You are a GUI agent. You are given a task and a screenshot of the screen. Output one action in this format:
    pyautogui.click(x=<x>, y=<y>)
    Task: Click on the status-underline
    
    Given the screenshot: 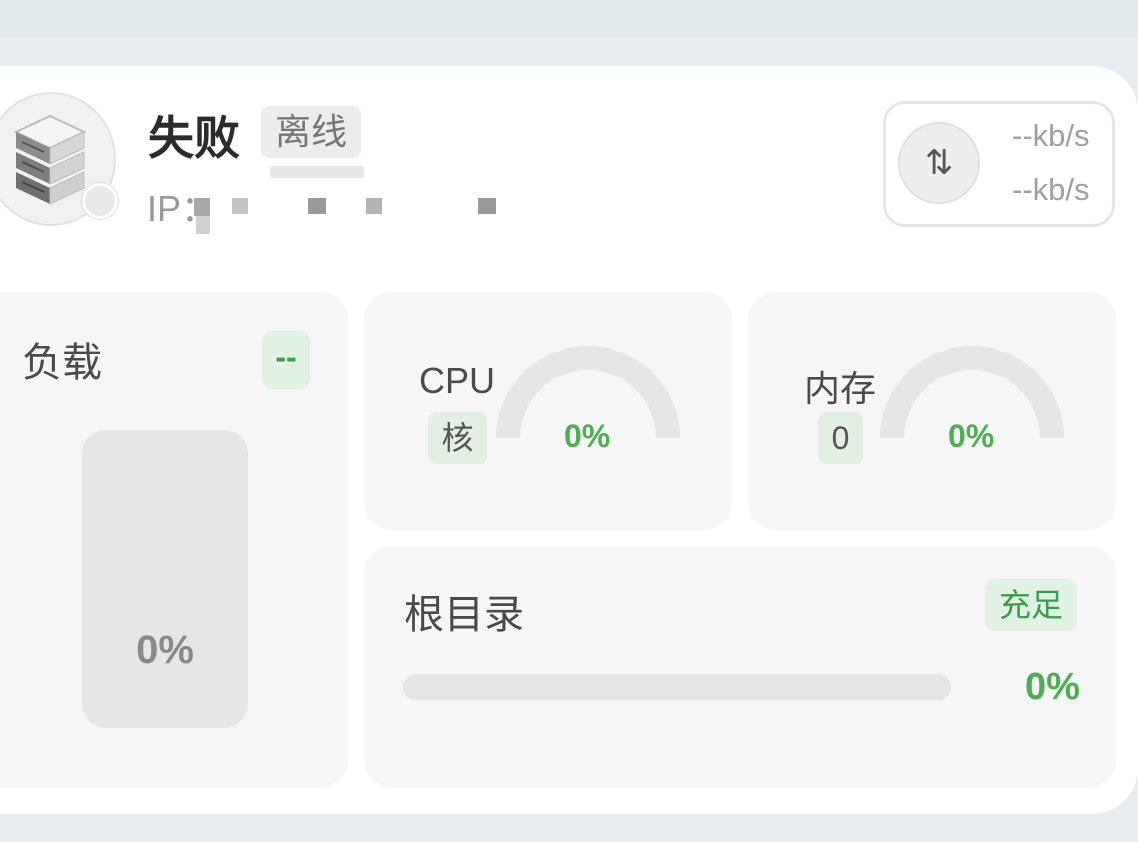 What is the action you would take?
    pyautogui.click(x=317, y=172)
    